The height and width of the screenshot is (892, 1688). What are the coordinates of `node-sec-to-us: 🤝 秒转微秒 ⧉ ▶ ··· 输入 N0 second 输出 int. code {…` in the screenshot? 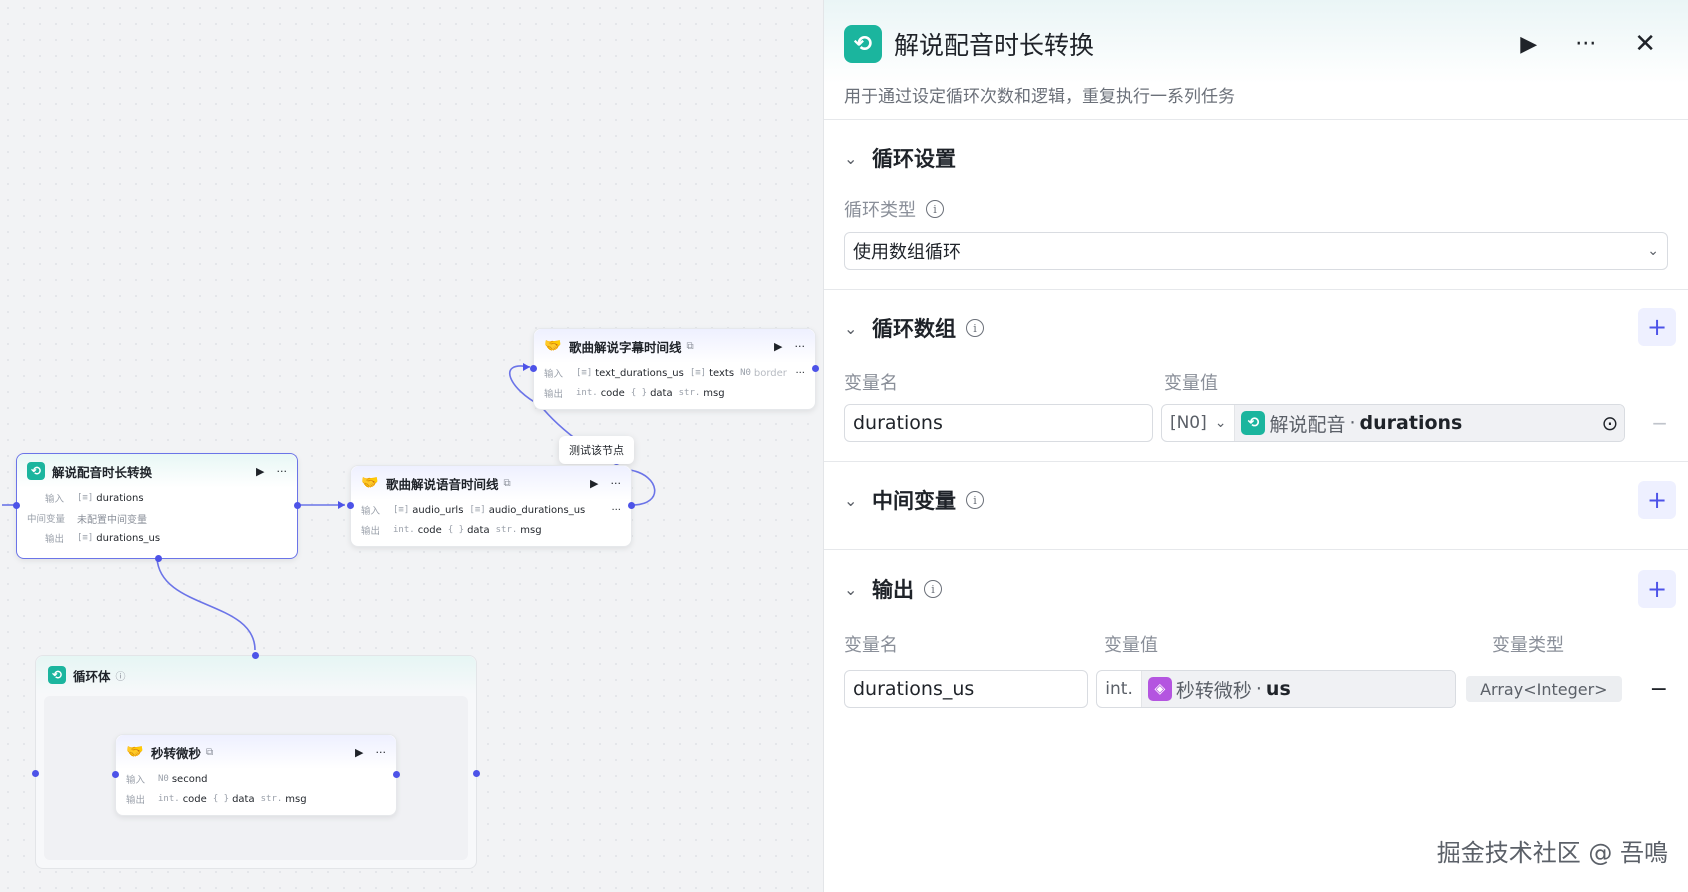 It's located at (256, 775).